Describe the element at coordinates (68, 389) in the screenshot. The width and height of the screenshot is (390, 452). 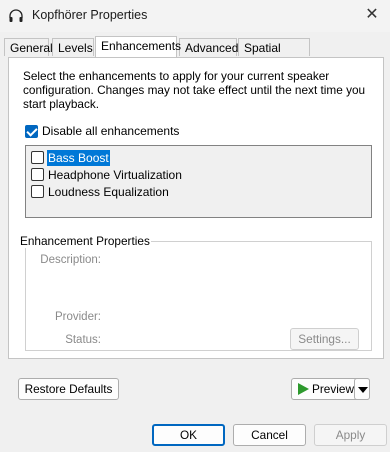
I see `restore-defaults-button: Restore Defaults` at that location.